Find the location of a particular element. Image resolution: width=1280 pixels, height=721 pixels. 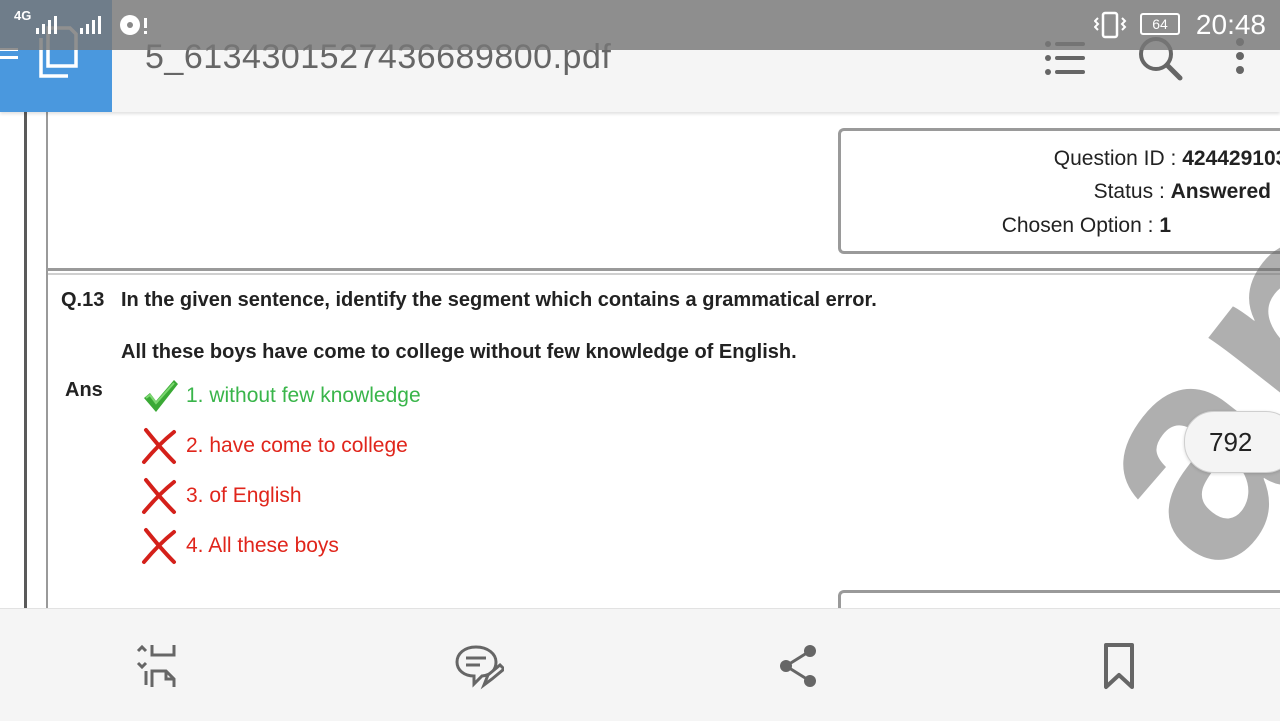

option-4: 4. All these boys is located at coordinates (239, 546).